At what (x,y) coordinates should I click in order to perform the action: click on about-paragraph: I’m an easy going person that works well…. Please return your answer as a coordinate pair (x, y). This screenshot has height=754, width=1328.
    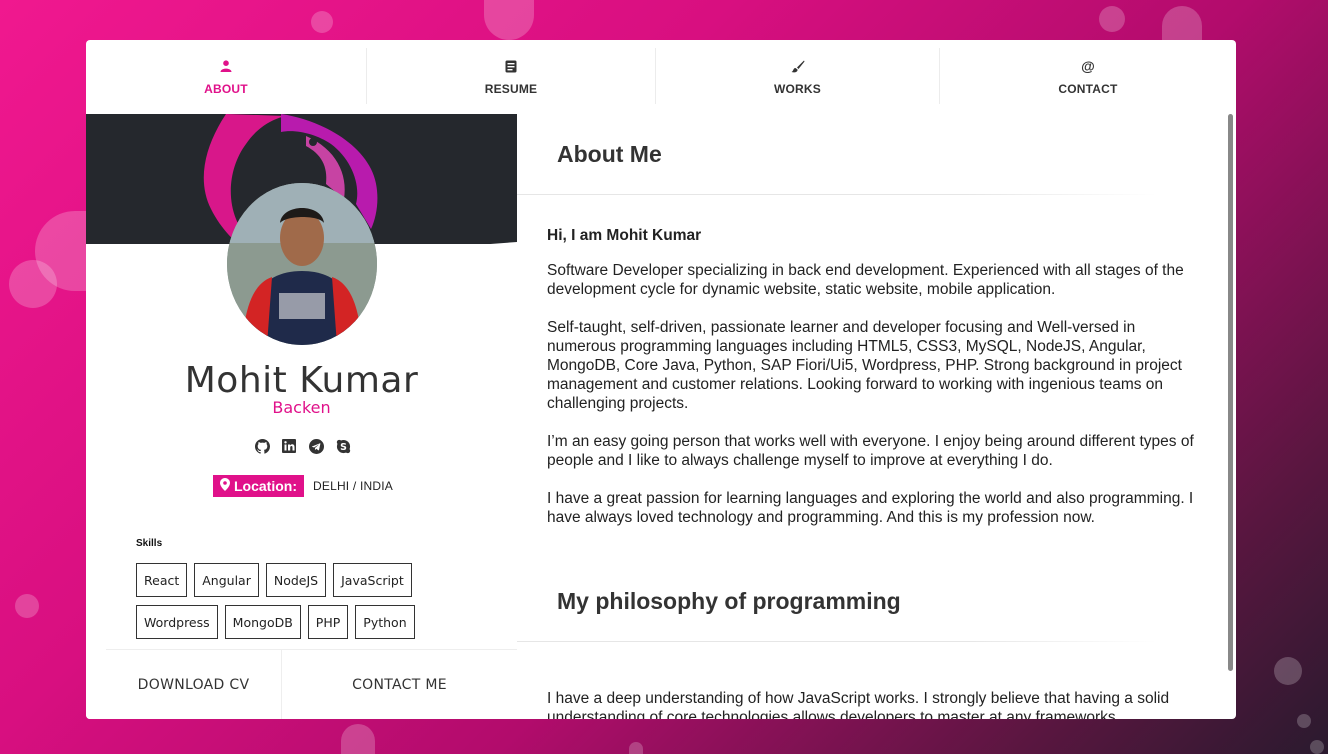
    Looking at the image, I should click on (870, 451).